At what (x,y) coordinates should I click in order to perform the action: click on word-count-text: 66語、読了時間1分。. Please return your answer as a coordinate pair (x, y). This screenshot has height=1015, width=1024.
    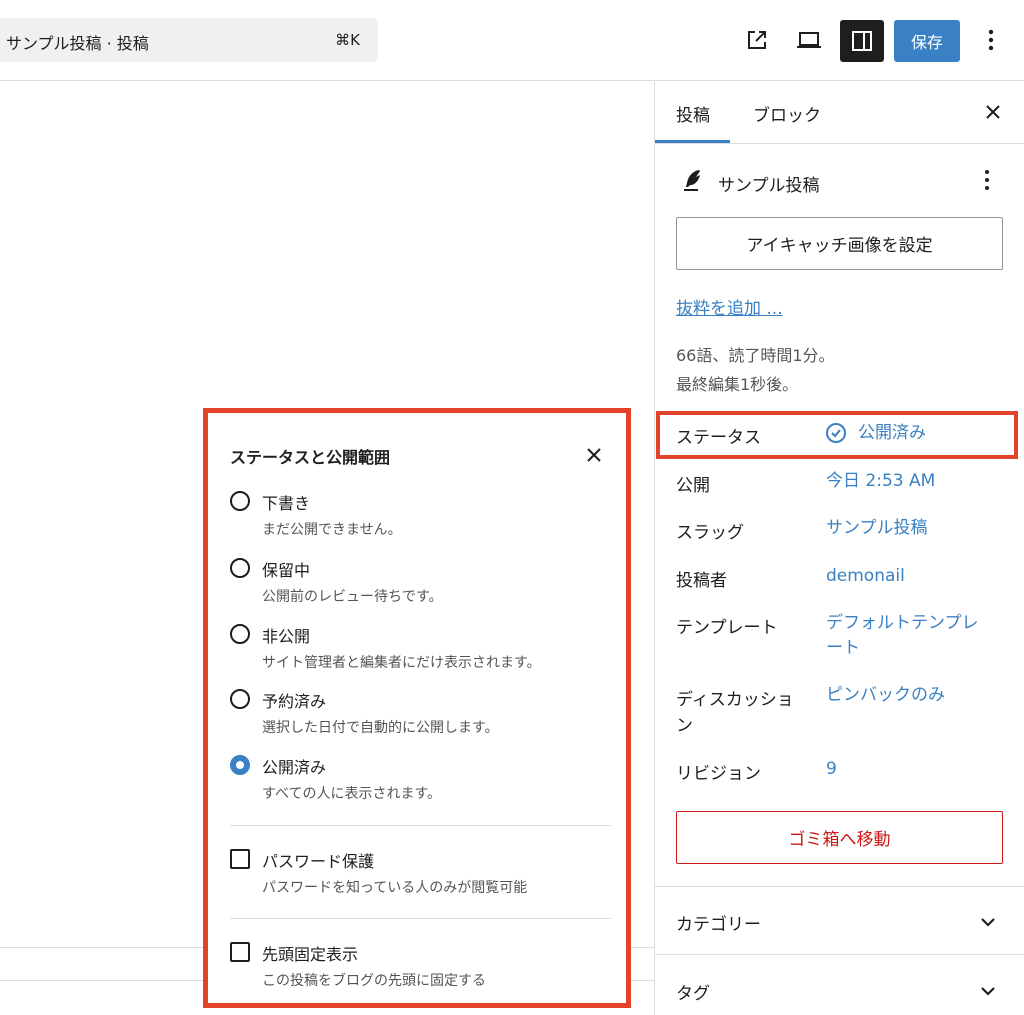
    Looking at the image, I should click on (755, 355).